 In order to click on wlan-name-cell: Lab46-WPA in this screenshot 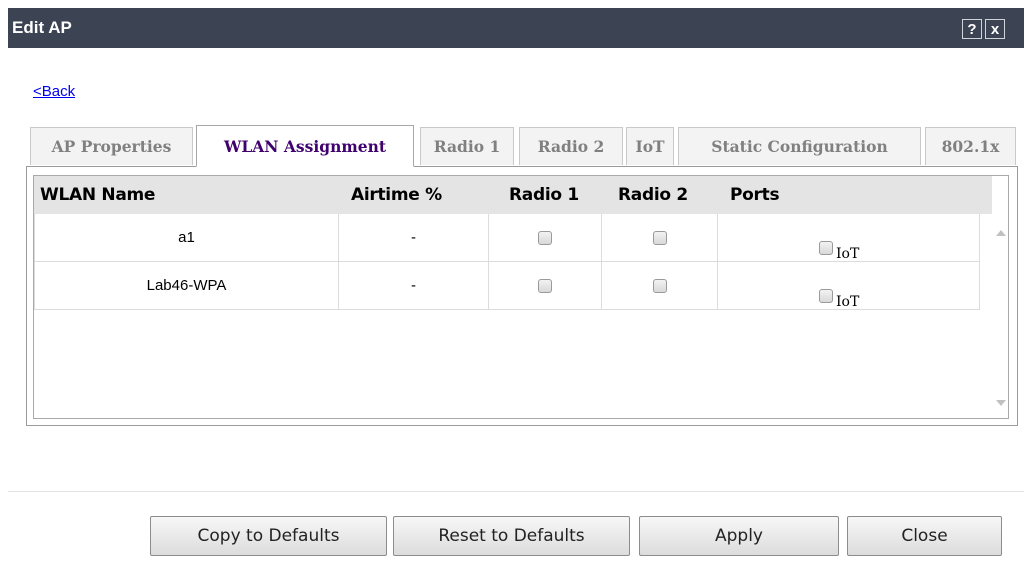, I will do `click(186, 286)`.